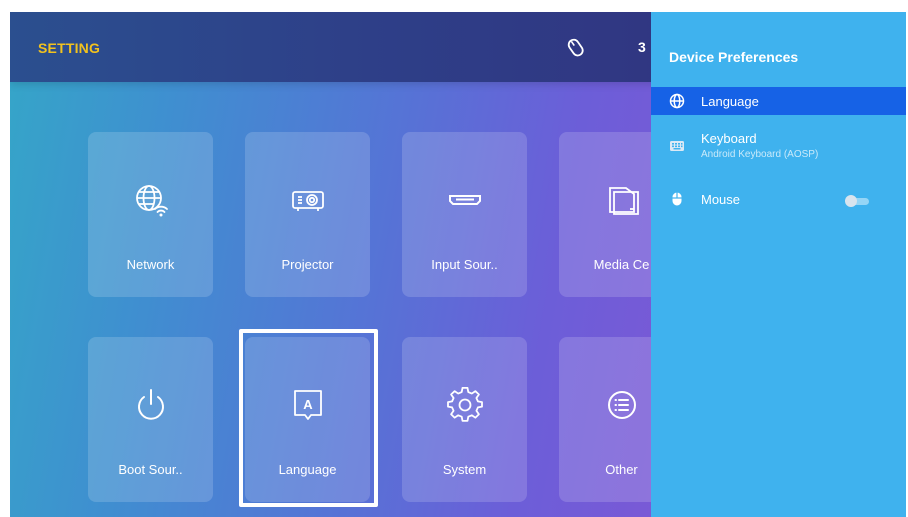 This screenshot has width=908, height=517. What do you see at coordinates (464, 404) in the screenshot?
I see `gear-icon` at bounding box center [464, 404].